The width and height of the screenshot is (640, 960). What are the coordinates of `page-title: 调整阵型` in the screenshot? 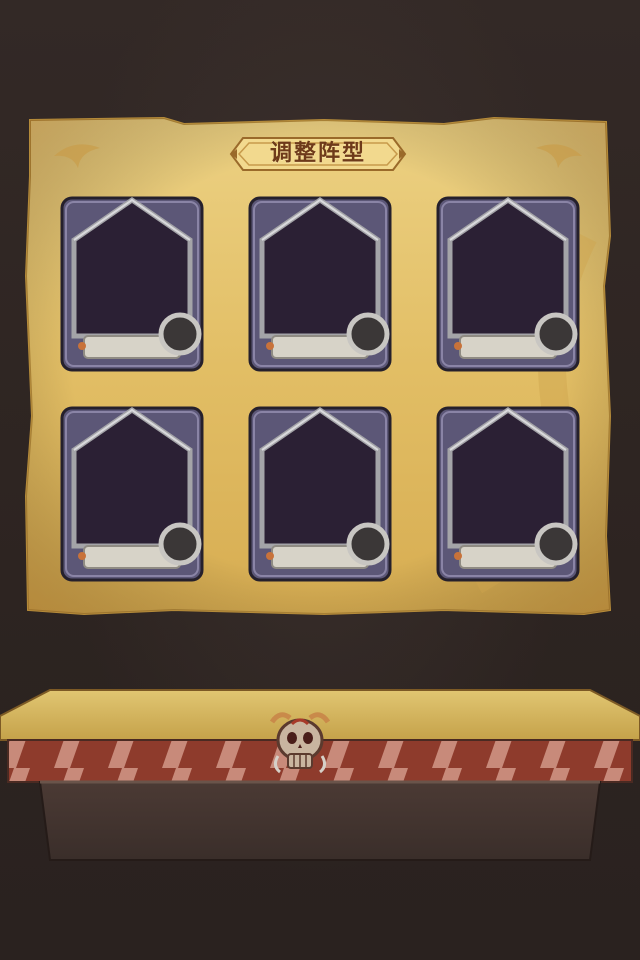 It's located at (317, 153).